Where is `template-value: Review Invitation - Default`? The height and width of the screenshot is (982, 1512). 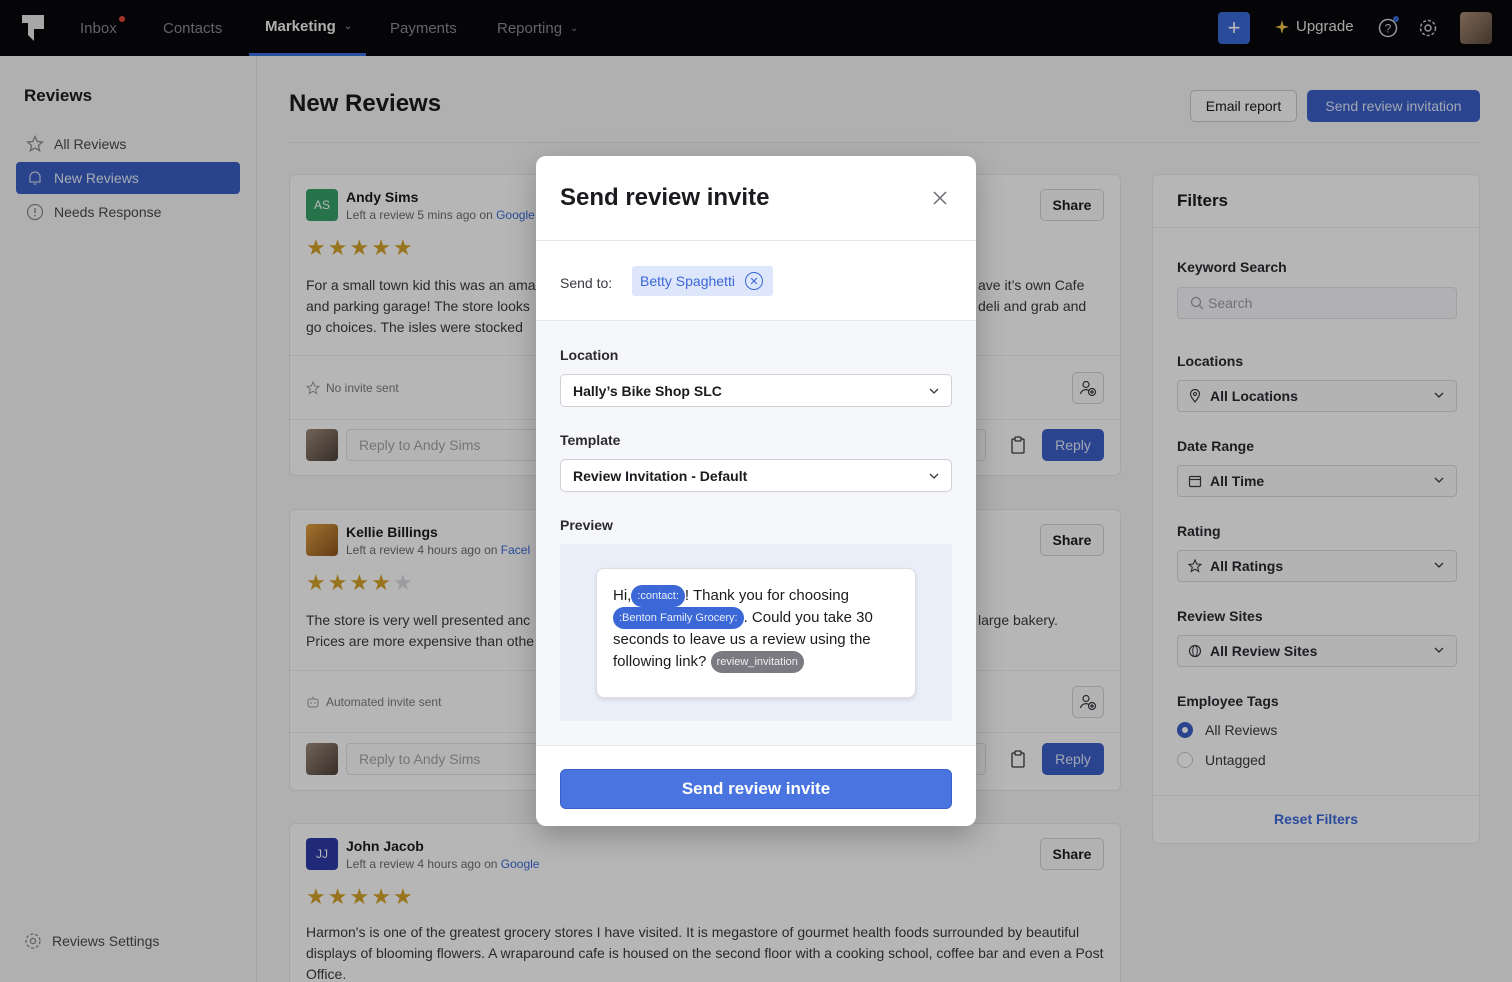 template-value: Review Invitation - Default is located at coordinates (660, 475).